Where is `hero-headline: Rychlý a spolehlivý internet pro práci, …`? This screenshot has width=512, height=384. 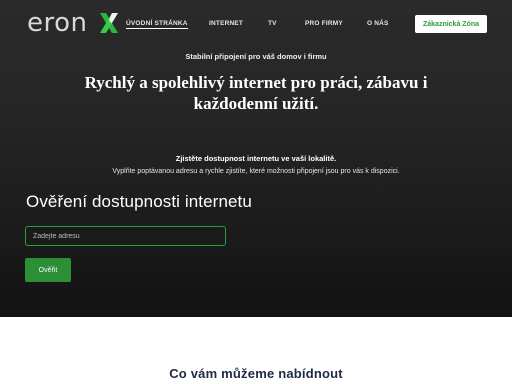 hero-headline: Rychlý a spolehlivý internet pro práci, … is located at coordinates (256, 93).